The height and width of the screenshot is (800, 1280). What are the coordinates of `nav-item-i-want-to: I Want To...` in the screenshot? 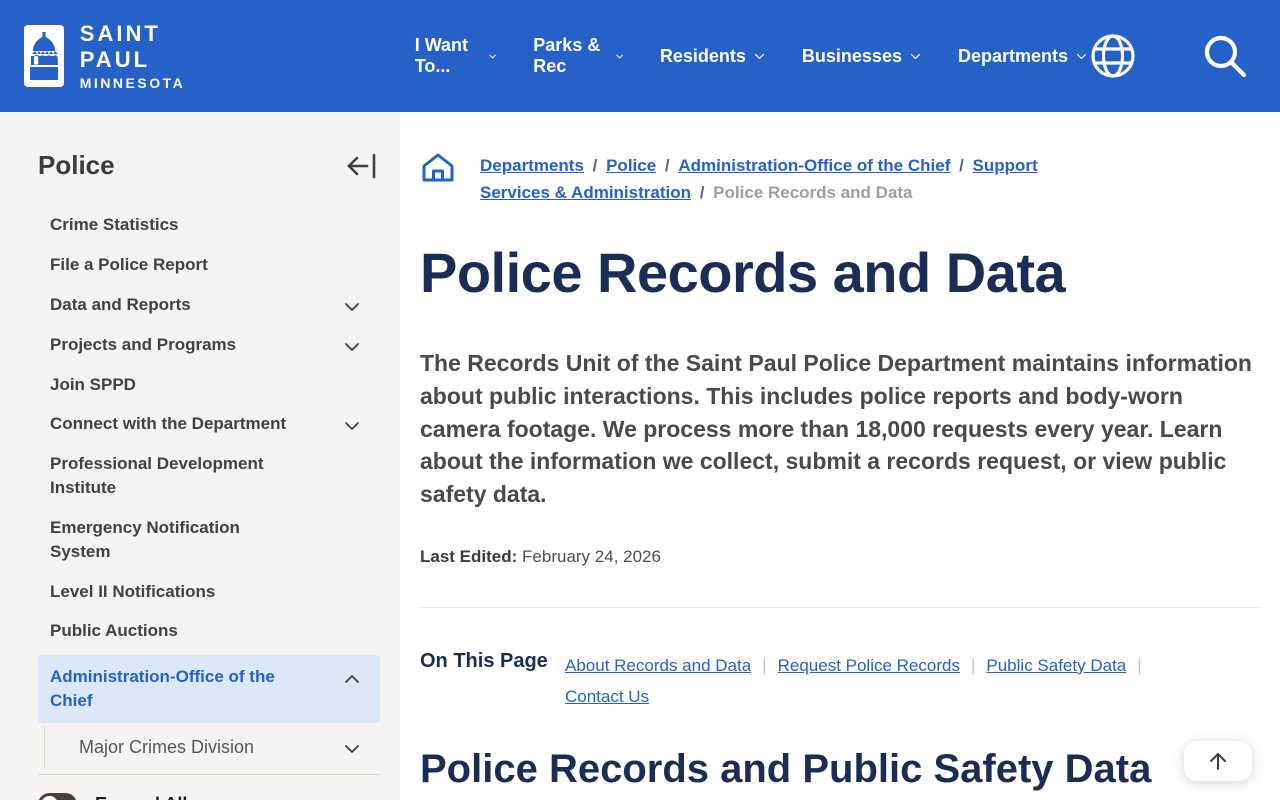 It's located at (456, 56).